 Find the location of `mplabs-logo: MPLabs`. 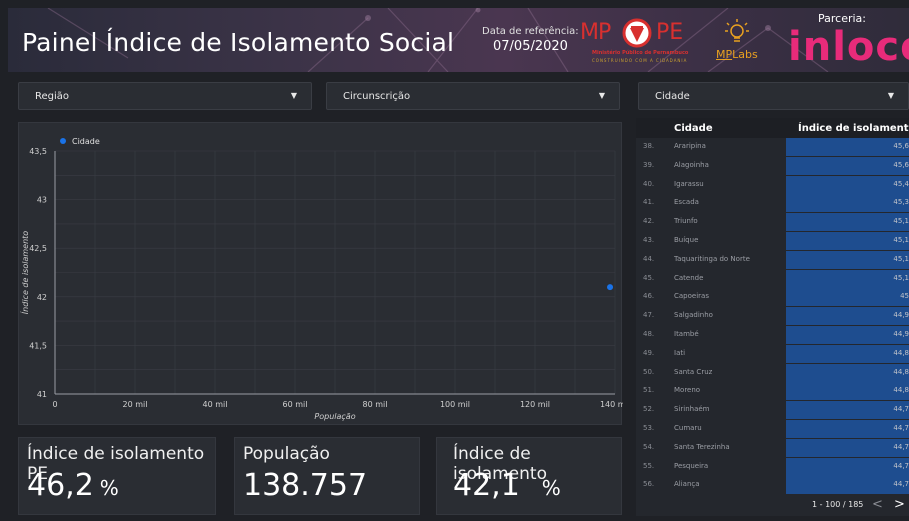

mplabs-logo: MPLabs is located at coordinates (738, 42).